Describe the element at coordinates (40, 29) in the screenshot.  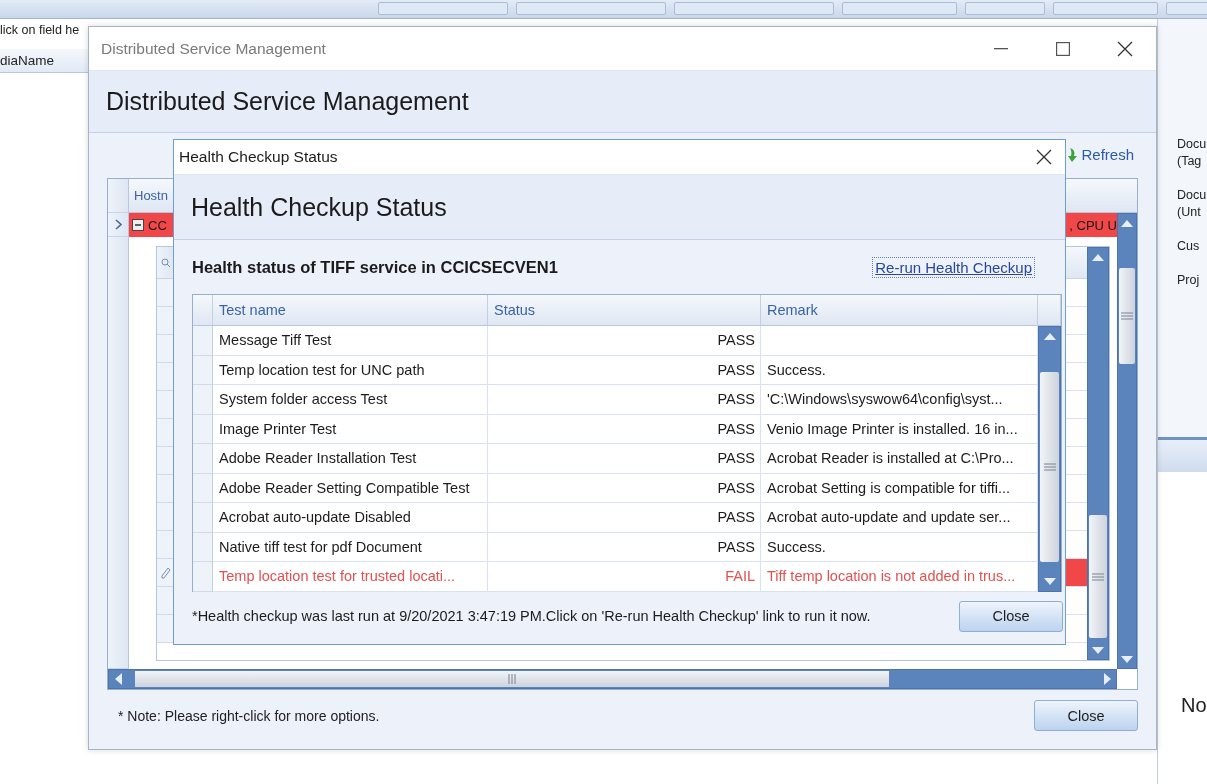
I see `hint-text: lick on field he` at that location.